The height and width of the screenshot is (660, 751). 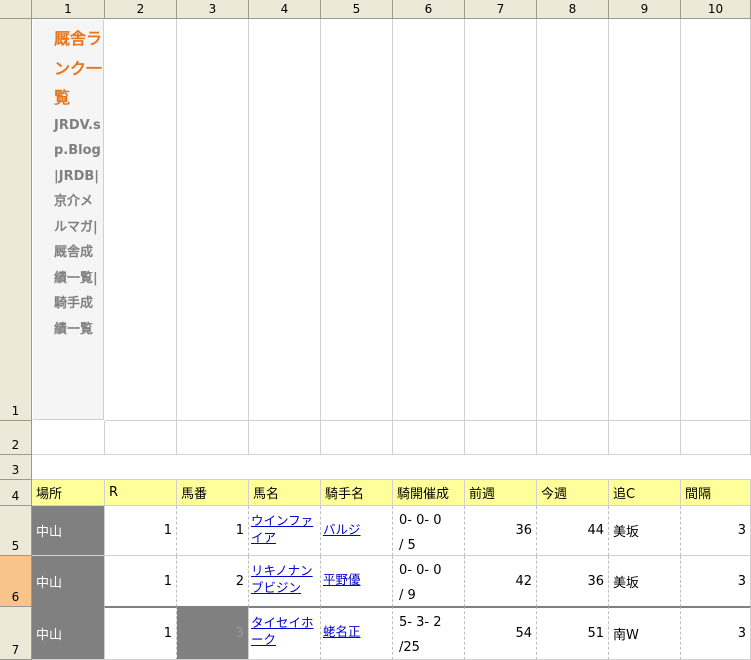 I want to click on table-row-3-jockey: 蛯名正, so click(x=357, y=633).